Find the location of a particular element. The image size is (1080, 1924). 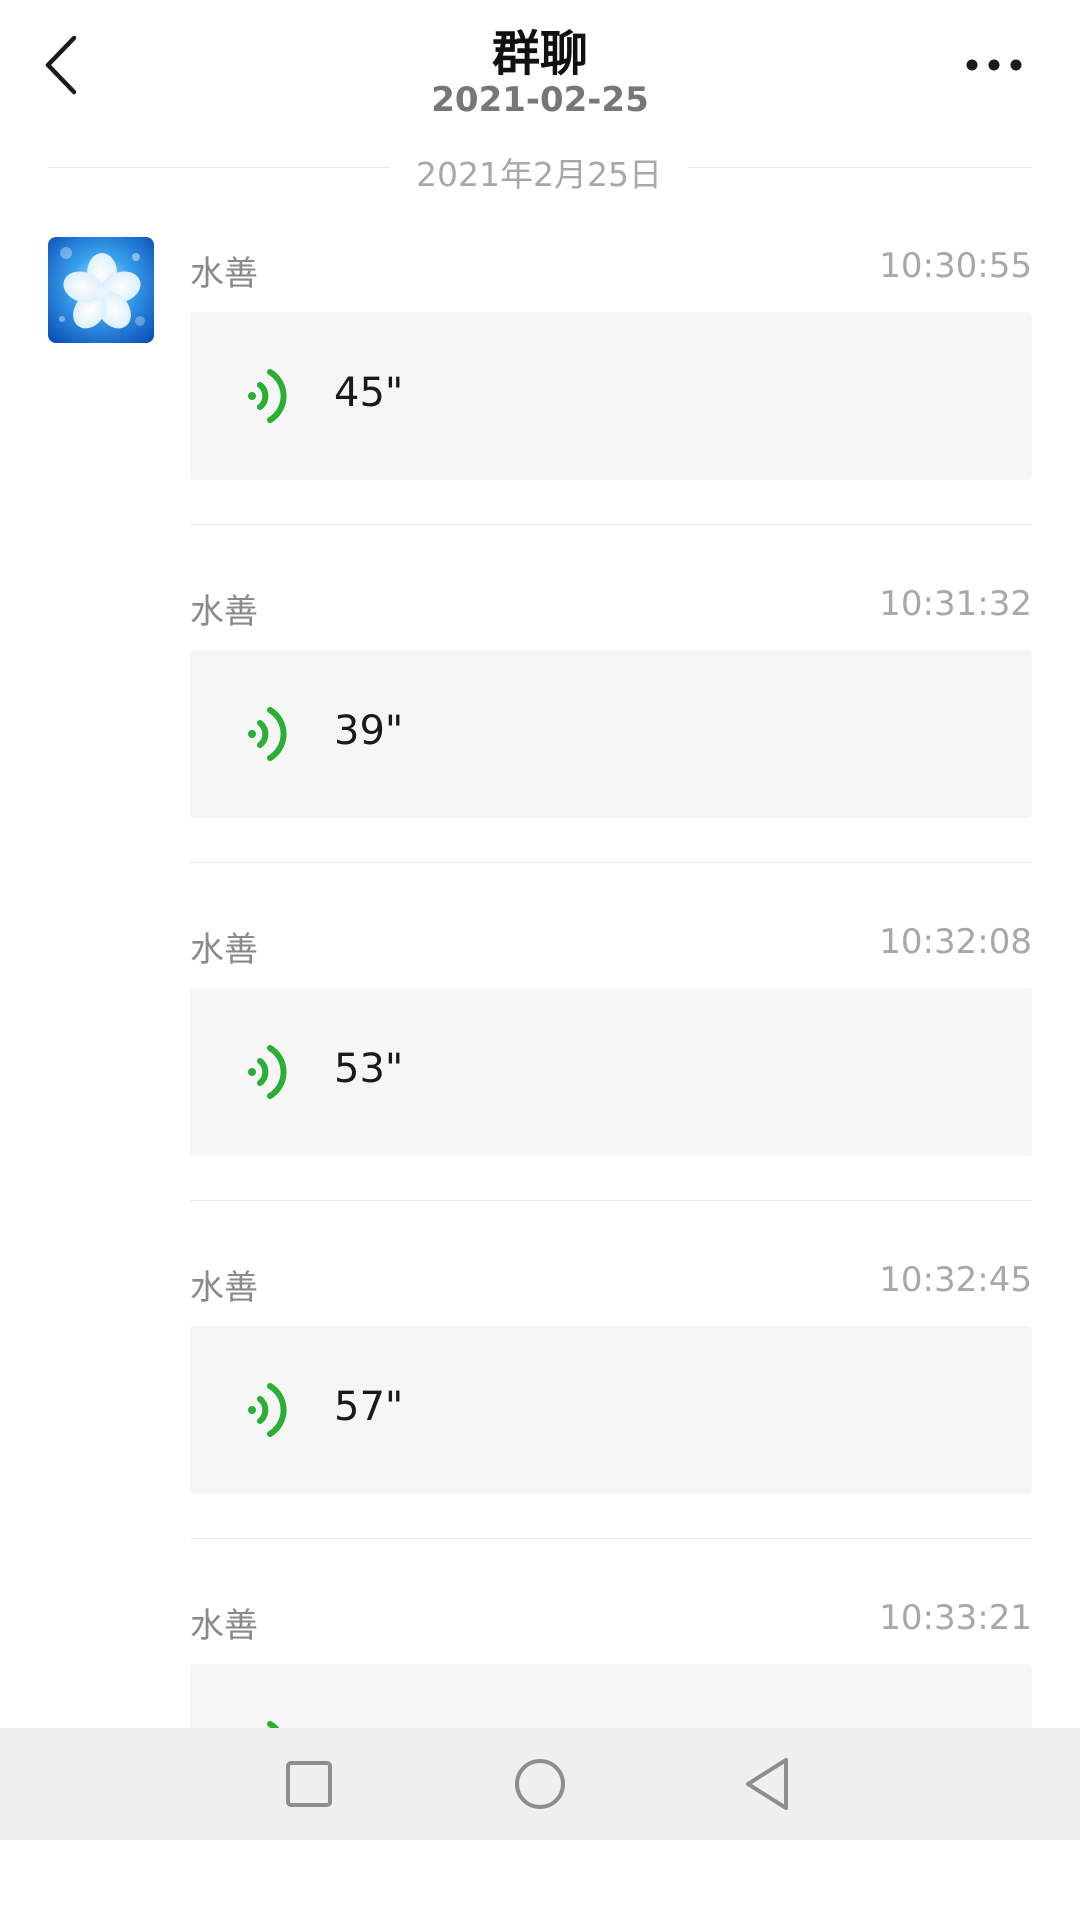

voice-duration: 39" is located at coordinates (369, 731).